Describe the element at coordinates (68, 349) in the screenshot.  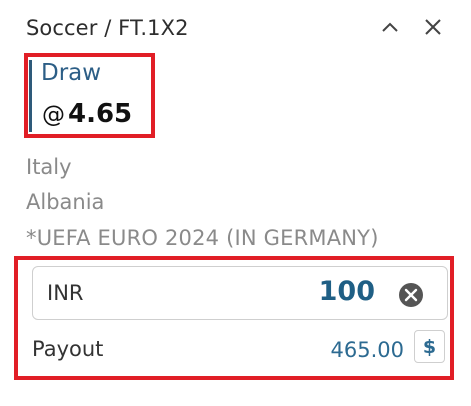
I see `payout-label: Payout` at that location.